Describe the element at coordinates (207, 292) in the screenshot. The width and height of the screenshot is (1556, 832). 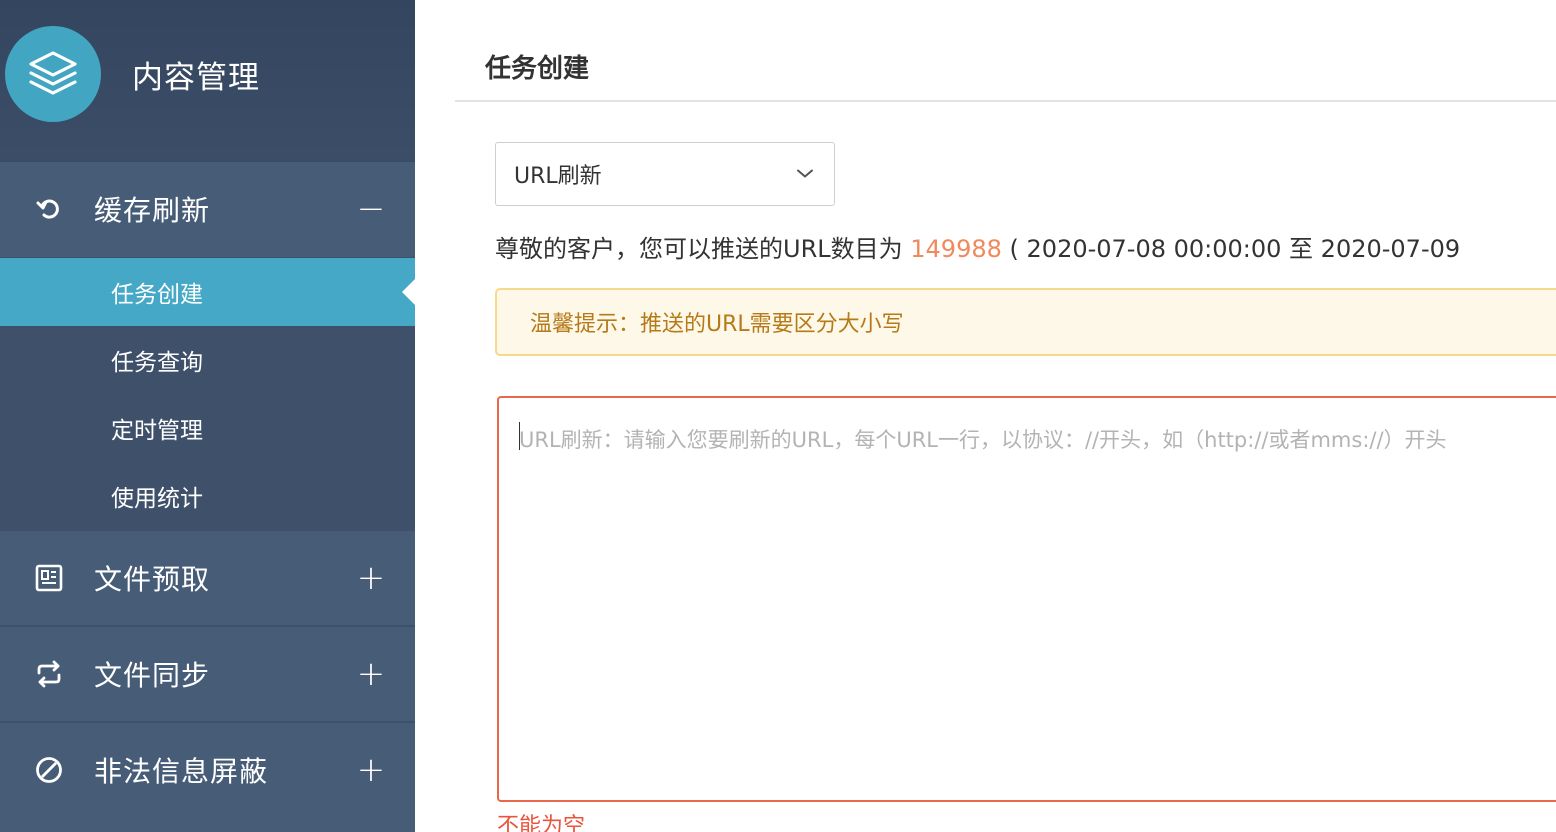
I see `submenu-item-task-create: 任务创建` at that location.